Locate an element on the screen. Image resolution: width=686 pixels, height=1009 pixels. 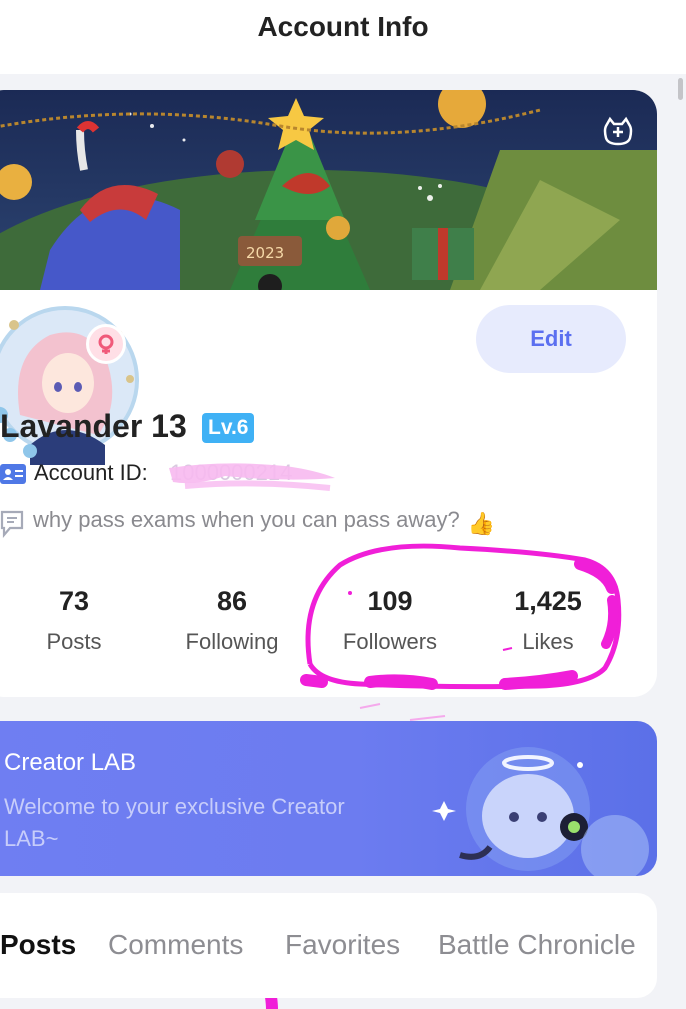
id-card-icon is located at coordinates (13, 474).